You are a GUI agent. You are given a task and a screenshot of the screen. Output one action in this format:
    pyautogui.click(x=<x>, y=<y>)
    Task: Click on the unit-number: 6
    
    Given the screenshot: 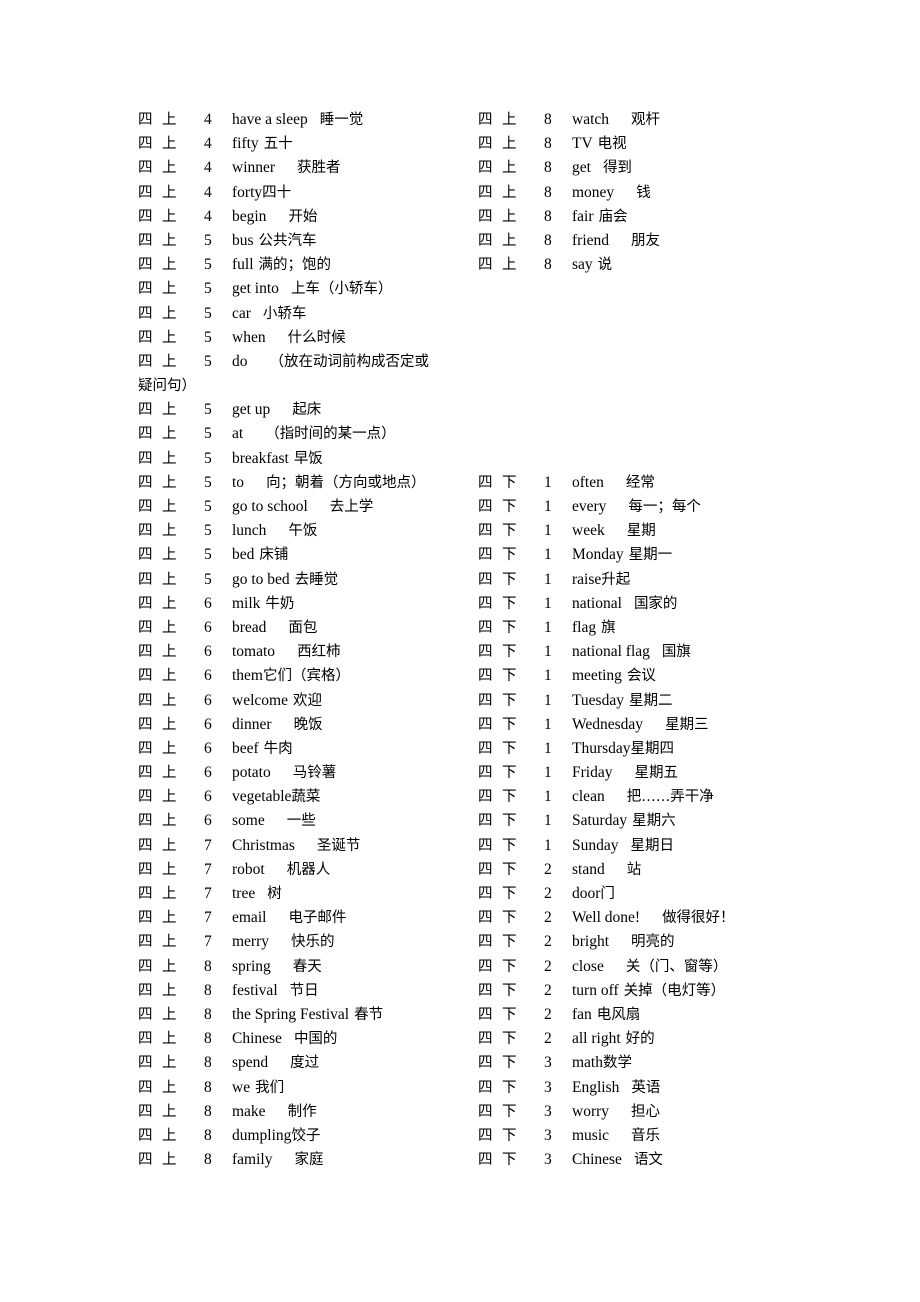 What is the action you would take?
    pyautogui.click(x=208, y=821)
    